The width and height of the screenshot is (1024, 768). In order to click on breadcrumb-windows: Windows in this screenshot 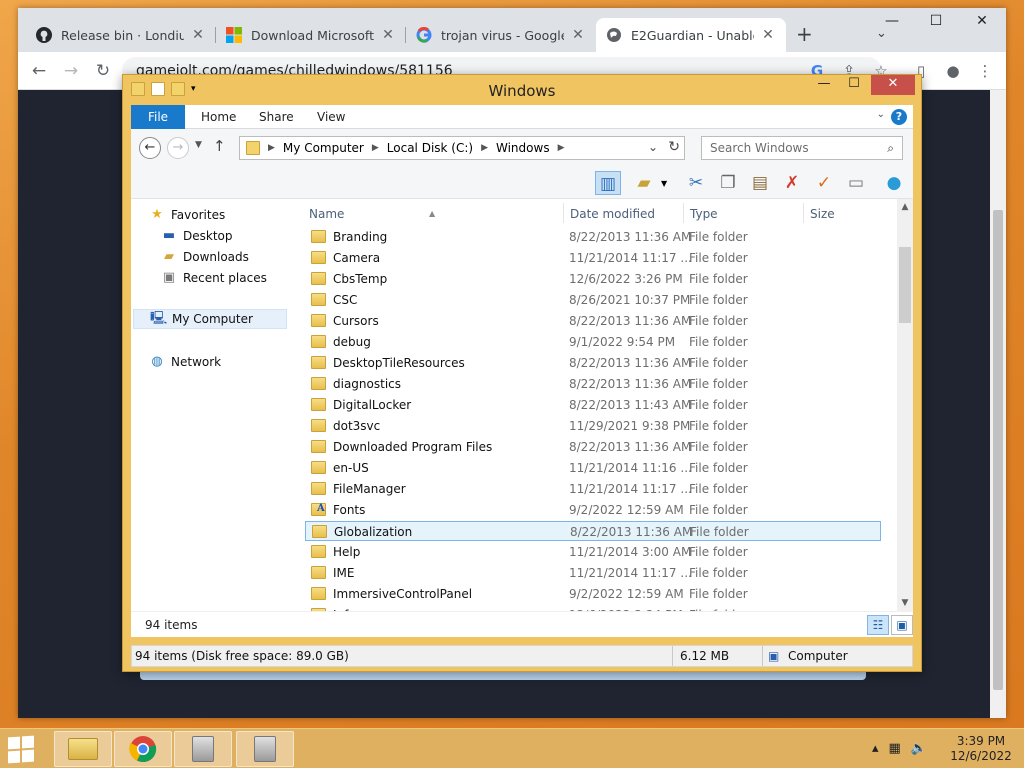, I will do `click(523, 148)`.